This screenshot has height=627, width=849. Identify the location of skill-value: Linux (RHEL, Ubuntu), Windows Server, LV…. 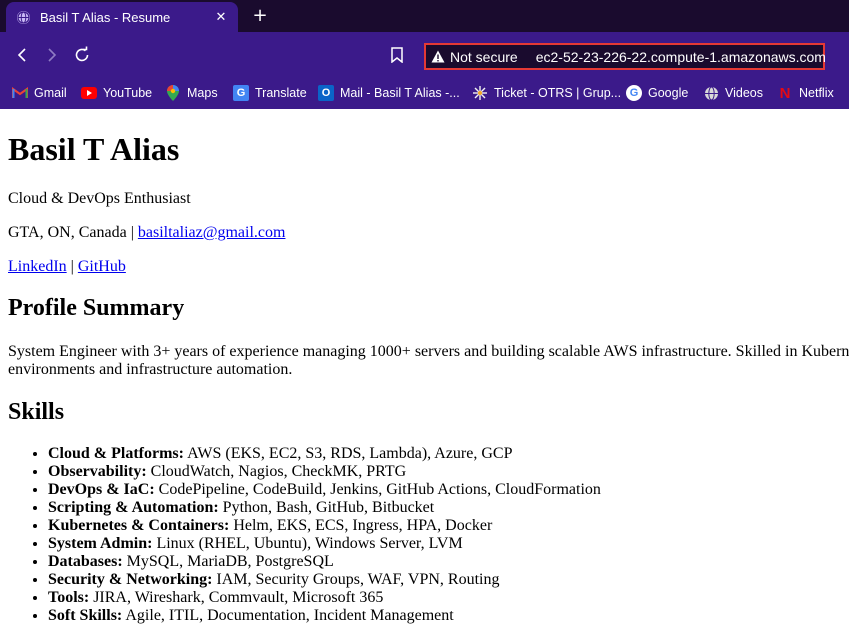
(307, 543).